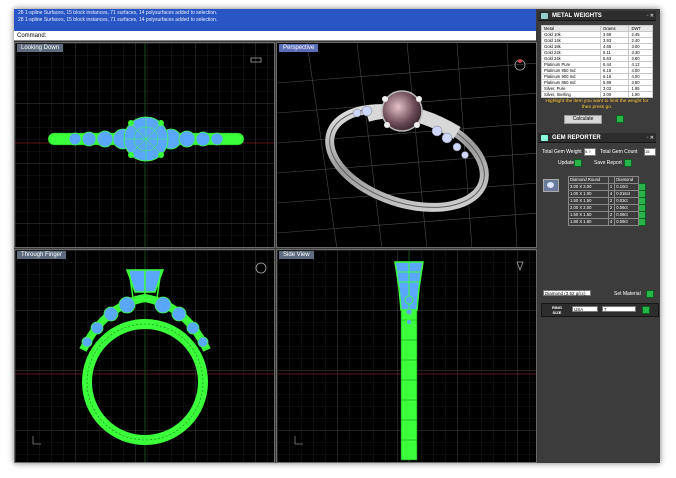  Describe the element at coordinates (626, 201) in the screenshot. I see `gem-weight: 0.03ct` at that location.